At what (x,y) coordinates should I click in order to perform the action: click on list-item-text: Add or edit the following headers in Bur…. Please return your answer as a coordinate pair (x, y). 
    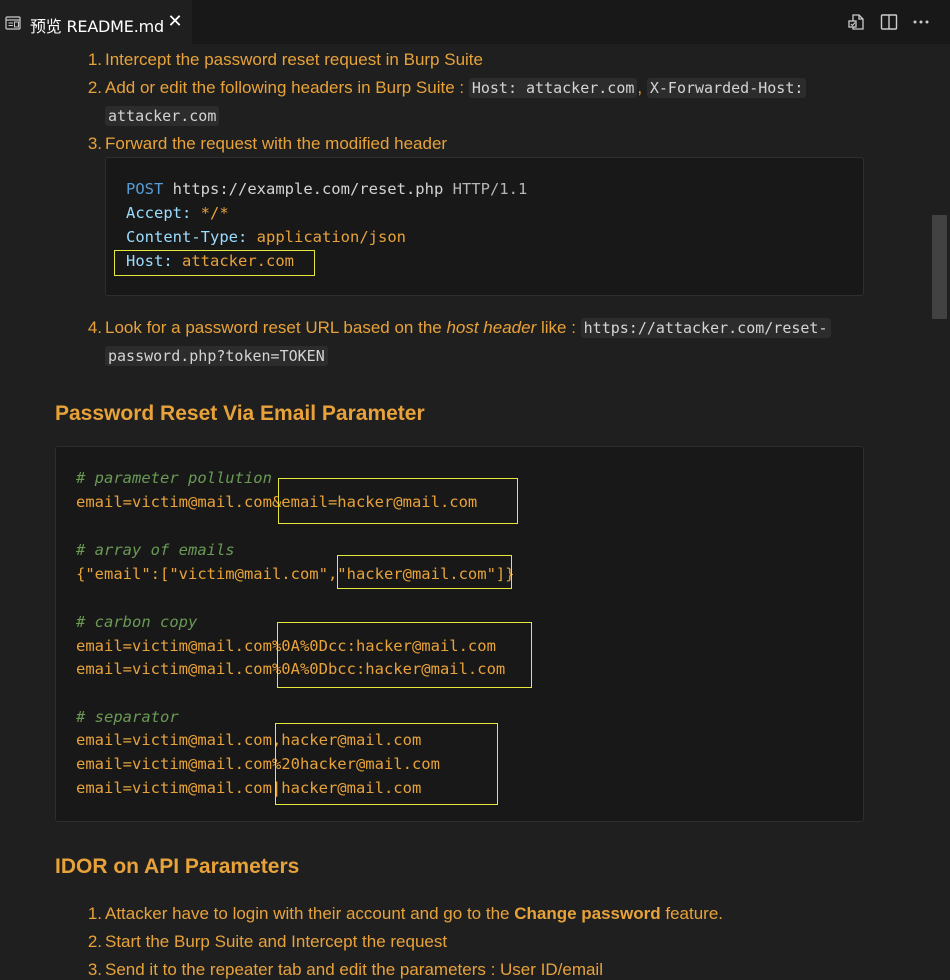
    Looking at the image, I should click on (287, 87).